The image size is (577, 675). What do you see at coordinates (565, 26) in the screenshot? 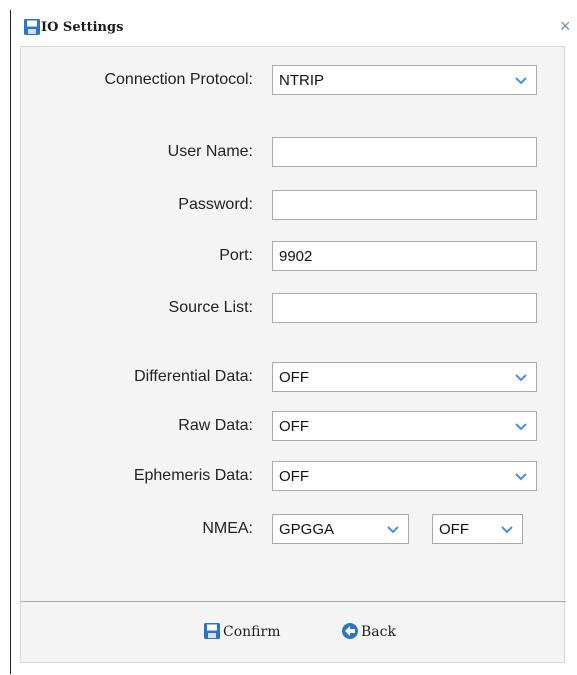
I see `close-button: ×` at bounding box center [565, 26].